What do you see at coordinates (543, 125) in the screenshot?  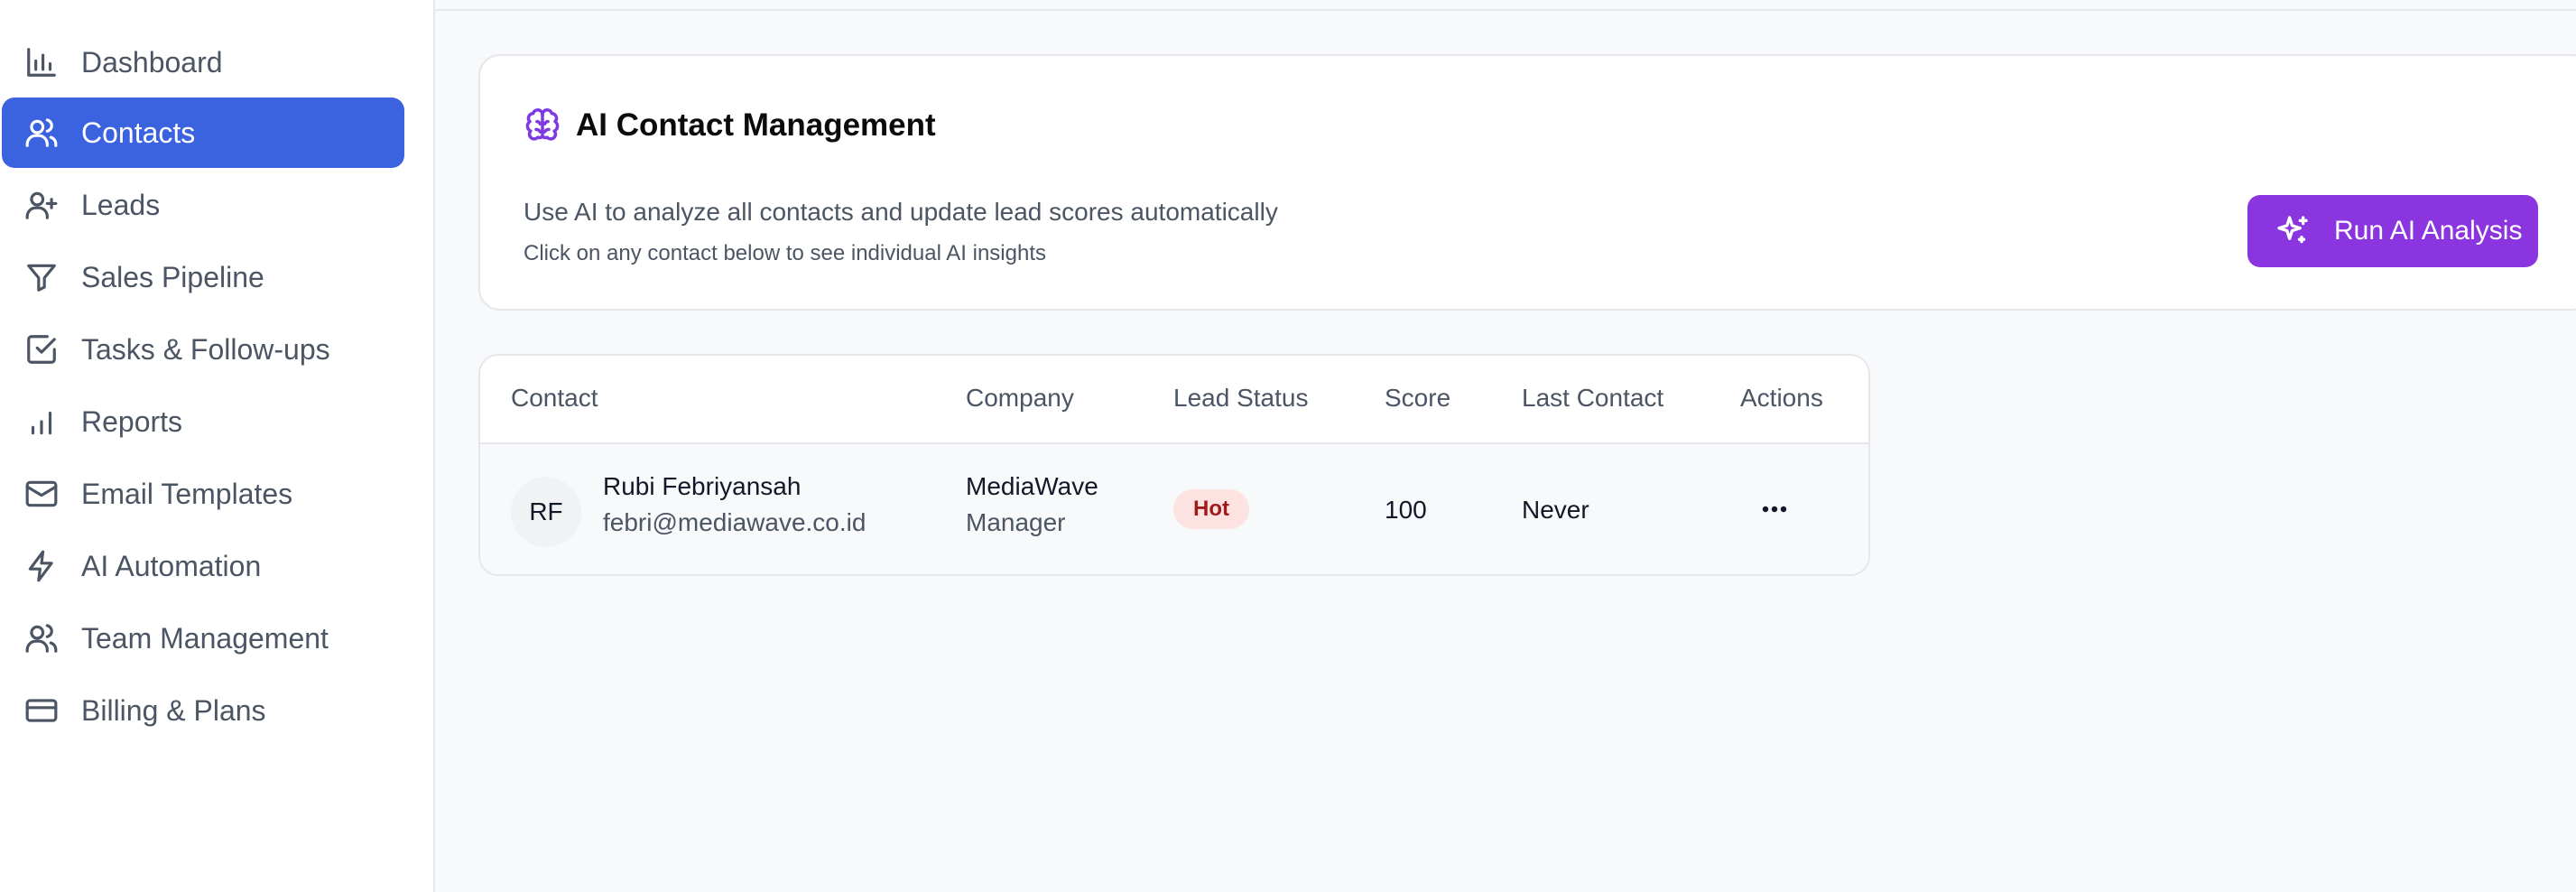 I see `brain-icon` at bounding box center [543, 125].